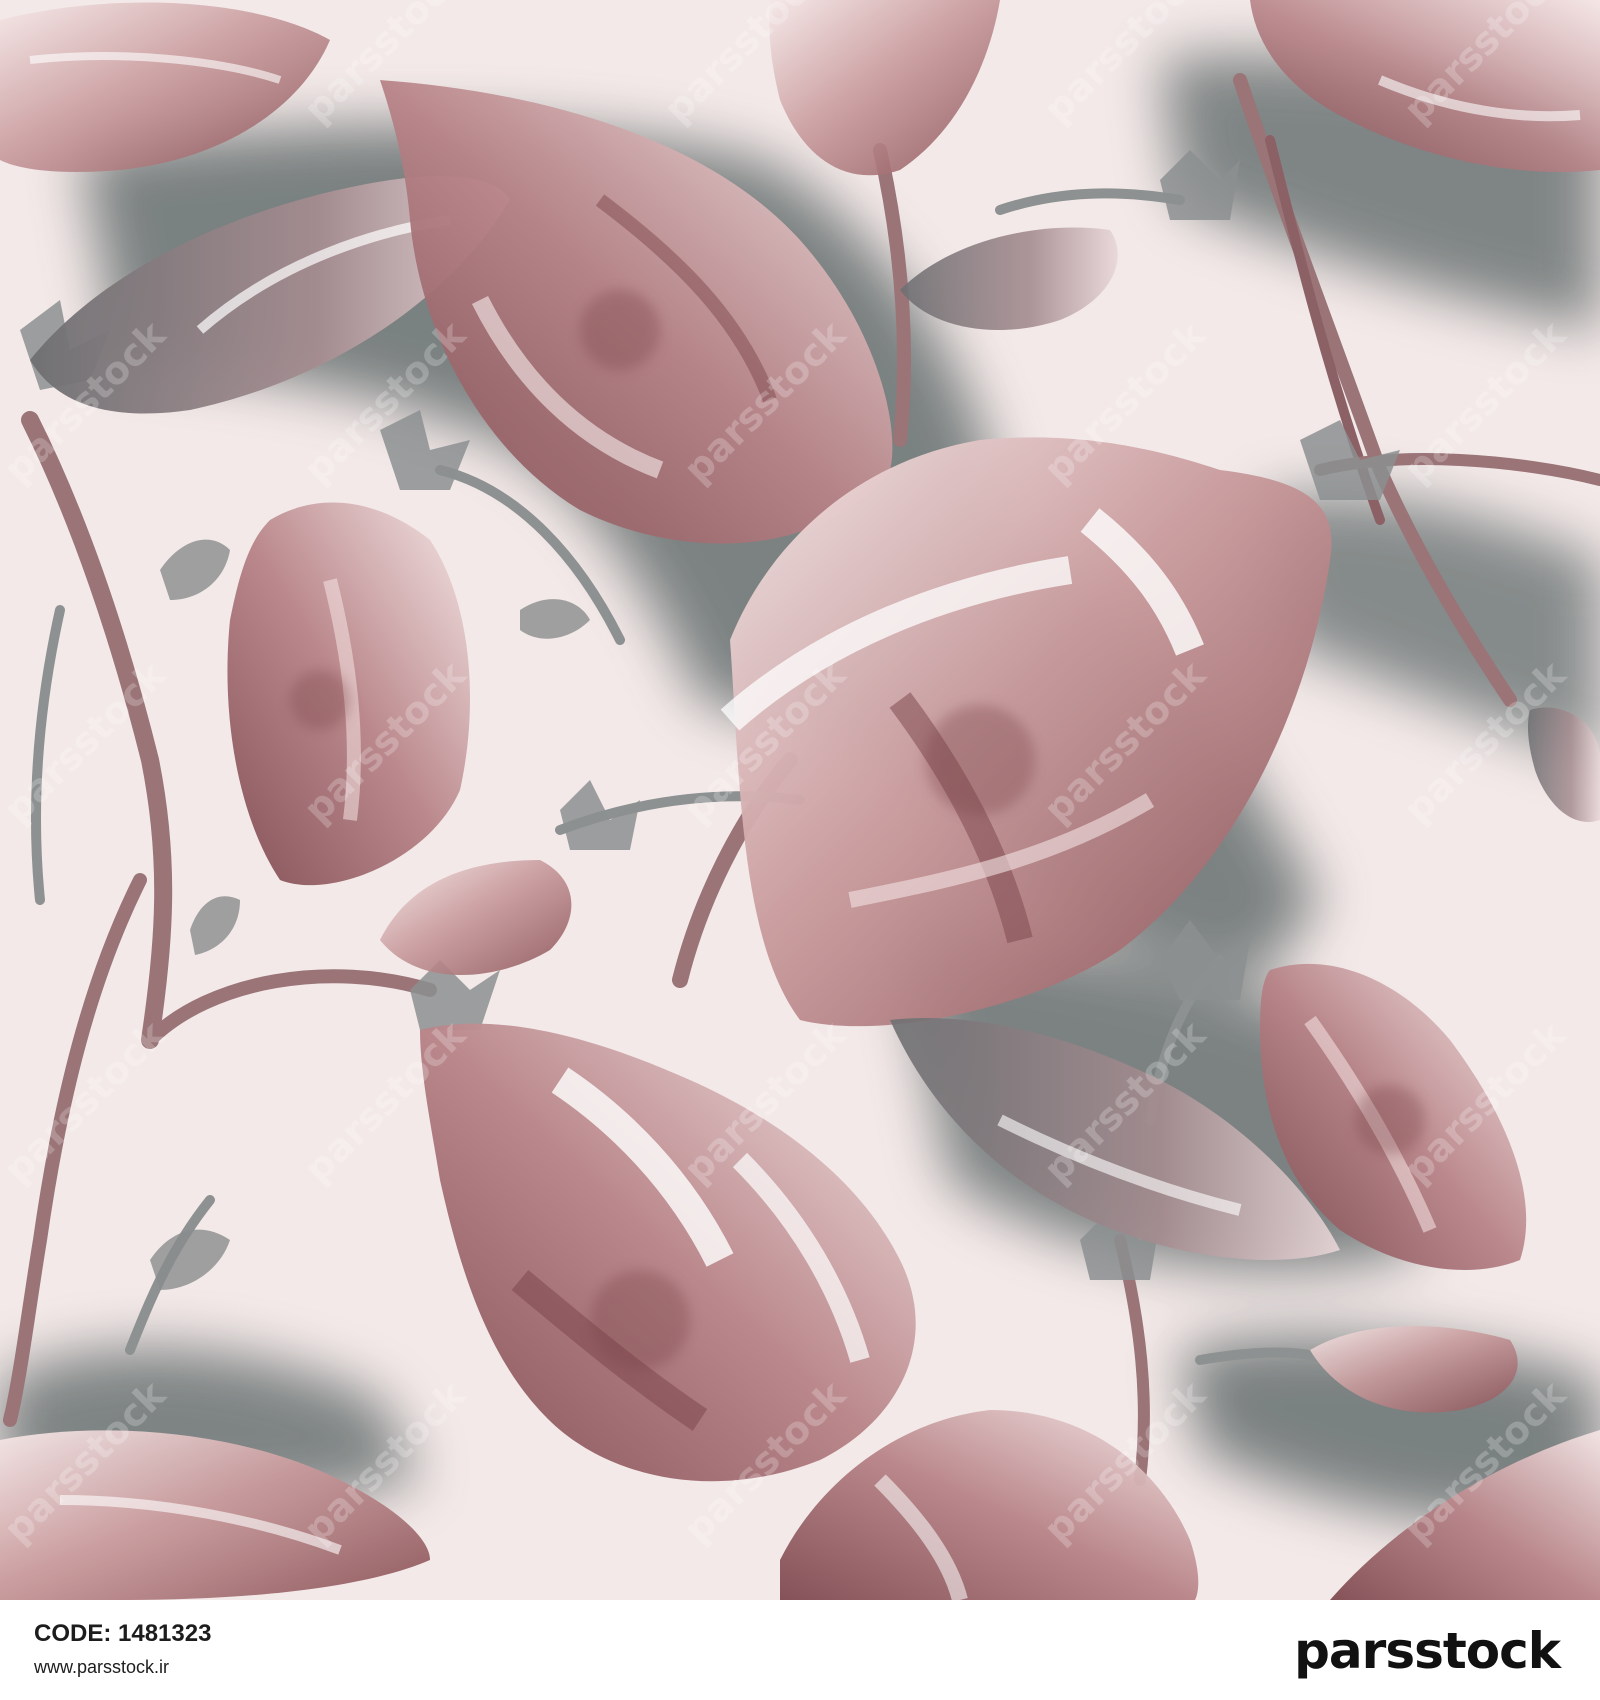  I want to click on code-label: CODE:, so click(73, 1633).